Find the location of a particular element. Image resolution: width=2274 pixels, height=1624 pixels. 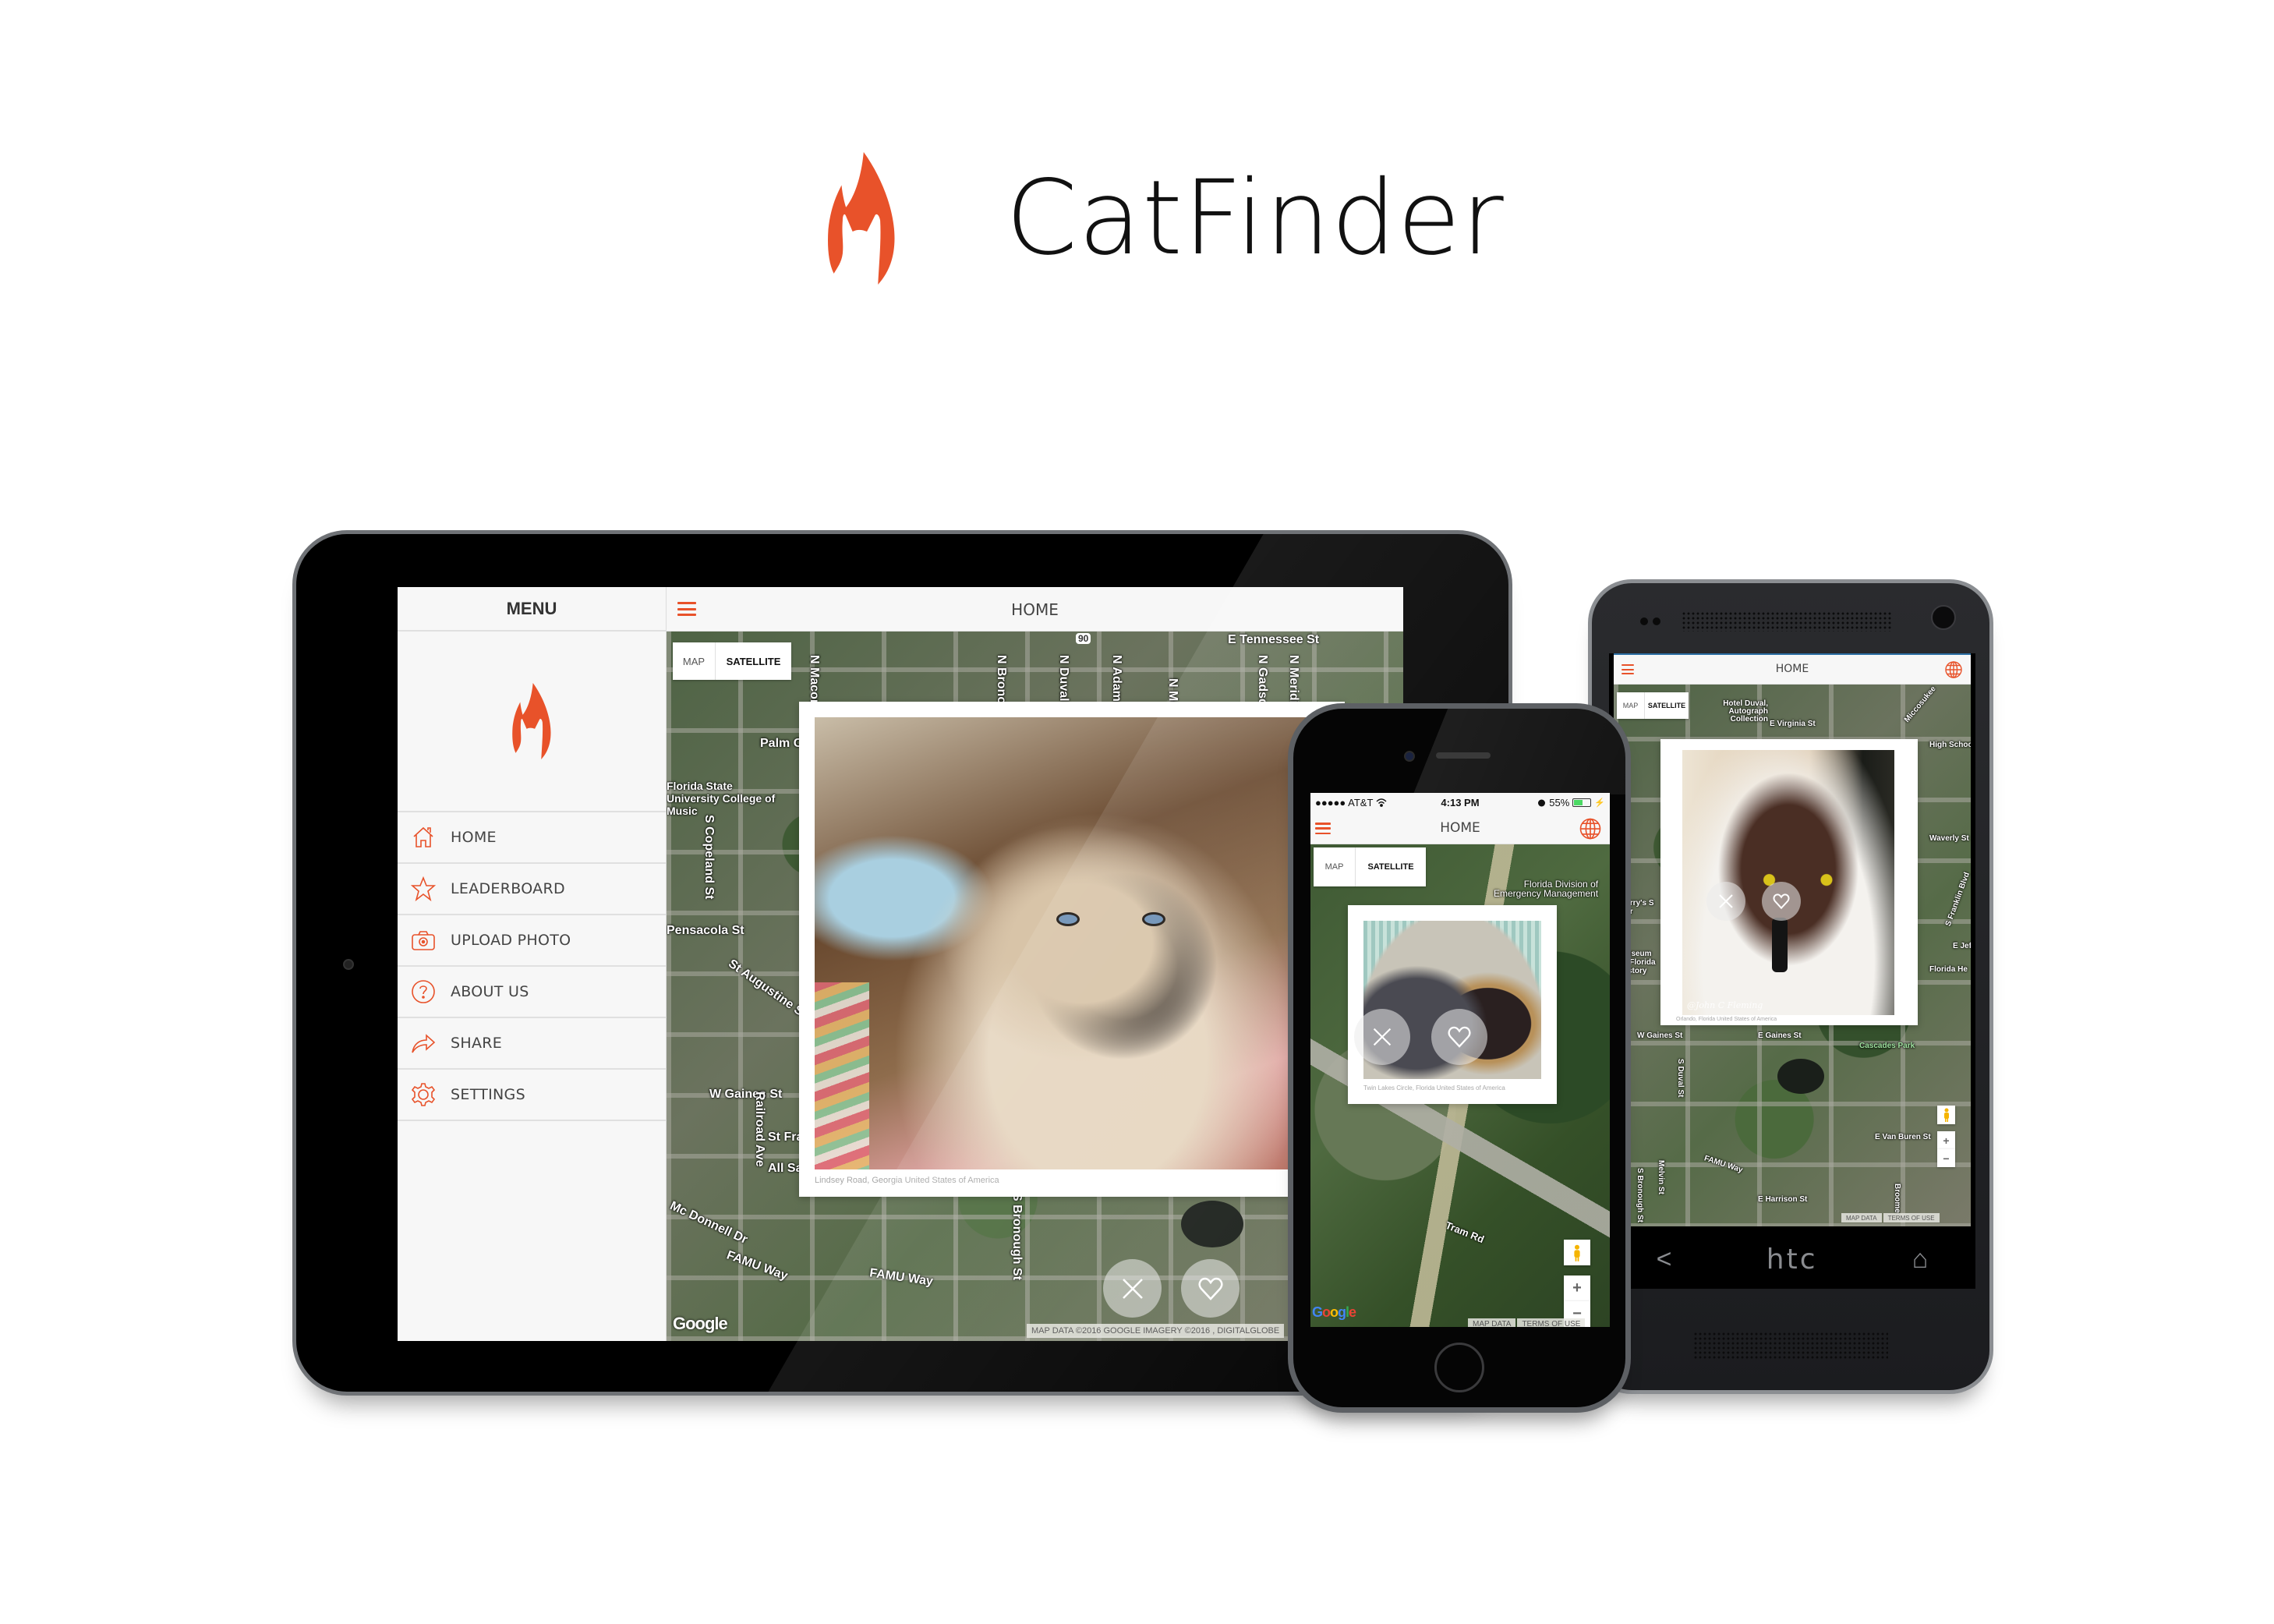

help-icon is located at coordinates (423, 991).